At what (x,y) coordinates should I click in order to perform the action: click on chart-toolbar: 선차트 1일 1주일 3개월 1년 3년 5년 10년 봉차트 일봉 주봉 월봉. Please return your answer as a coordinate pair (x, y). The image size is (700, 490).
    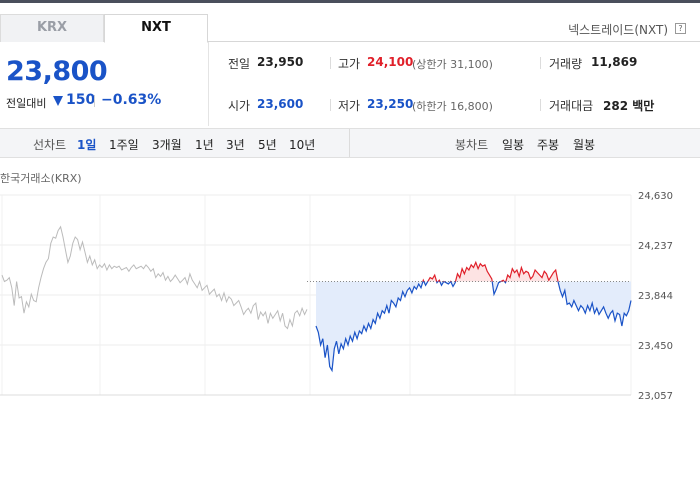
    Looking at the image, I should click on (350, 143).